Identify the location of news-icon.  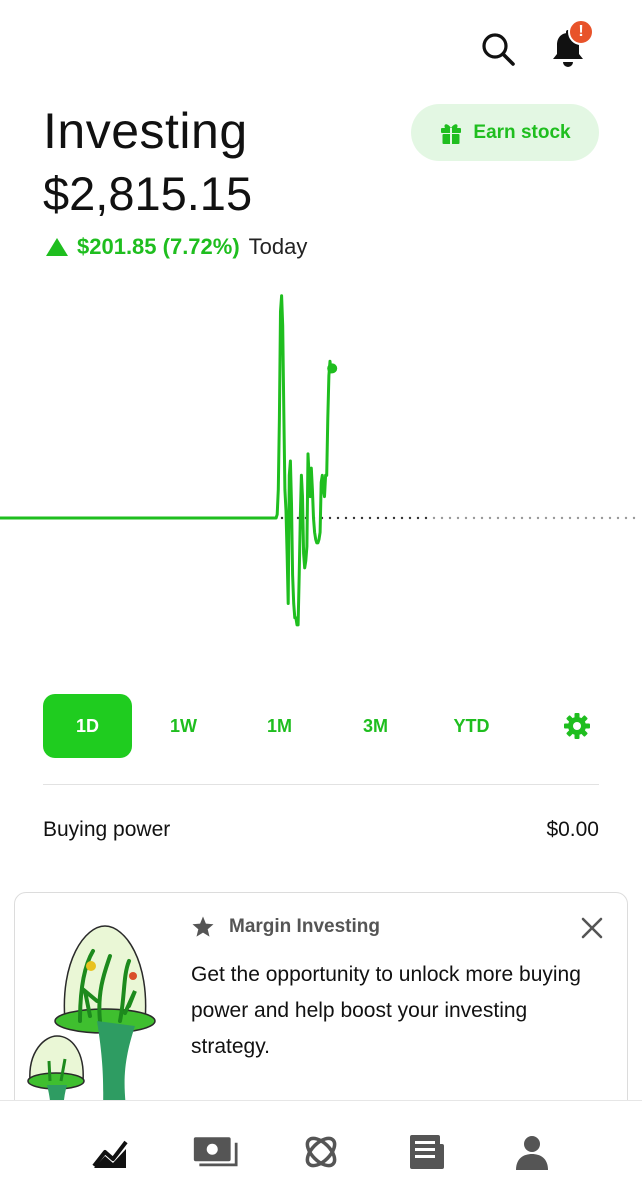
(427, 1152).